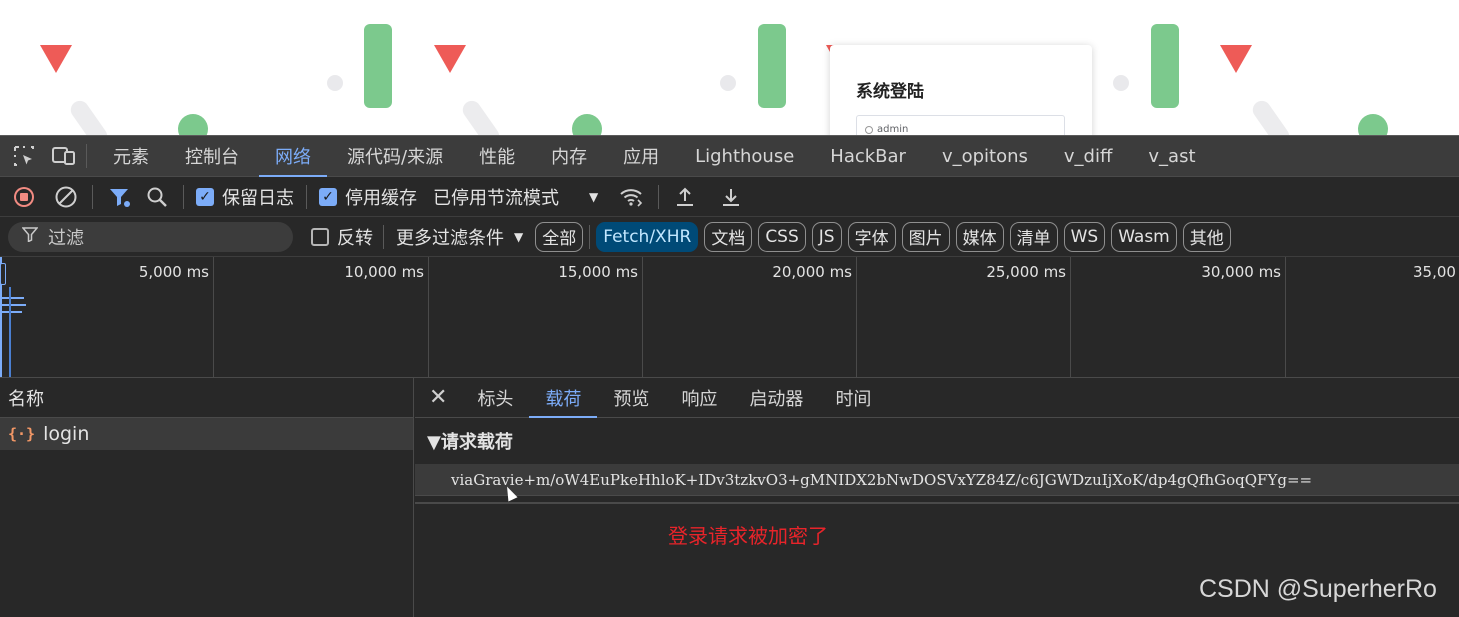 This screenshot has width=1459, height=617. I want to click on tab-lighthouse: Lighthouse, so click(744, 156).